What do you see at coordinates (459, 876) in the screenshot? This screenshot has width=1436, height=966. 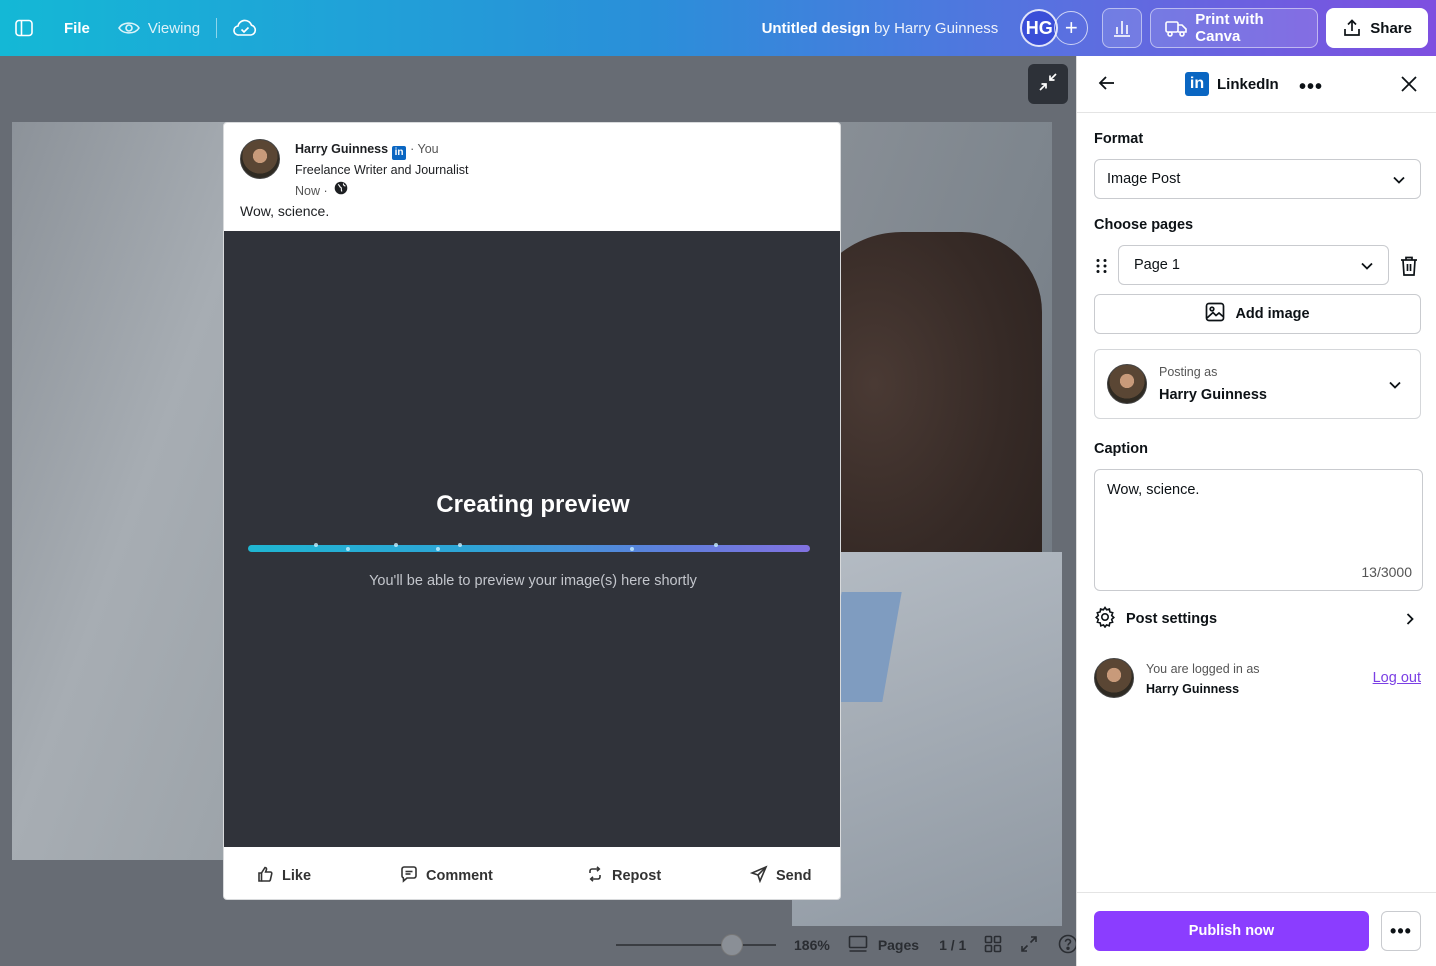 I see `comment-label: Comment` at bounding box center [459, 876].